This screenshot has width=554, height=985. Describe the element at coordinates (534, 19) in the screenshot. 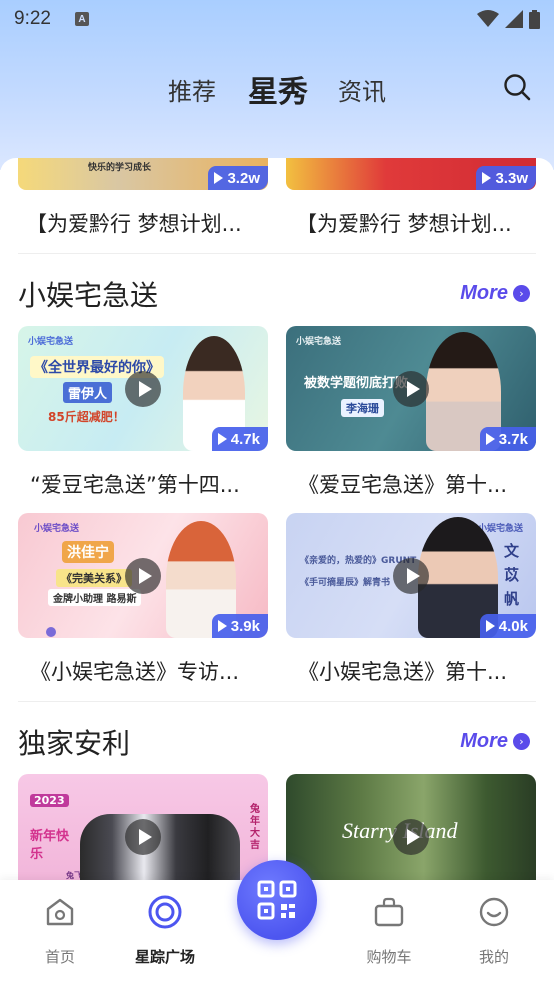

I see `battery-icon` at that location.